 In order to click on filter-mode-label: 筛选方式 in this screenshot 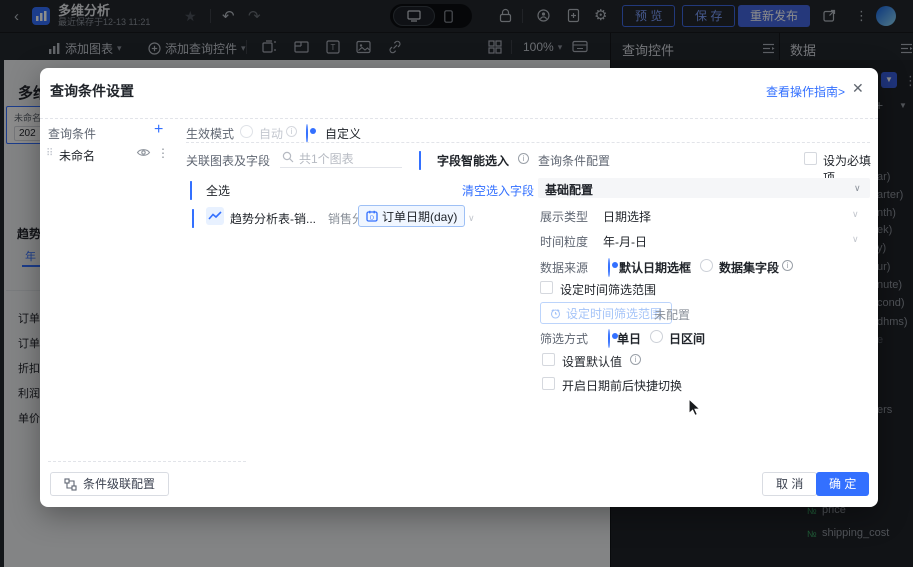, I will do `click(564, 339)`.